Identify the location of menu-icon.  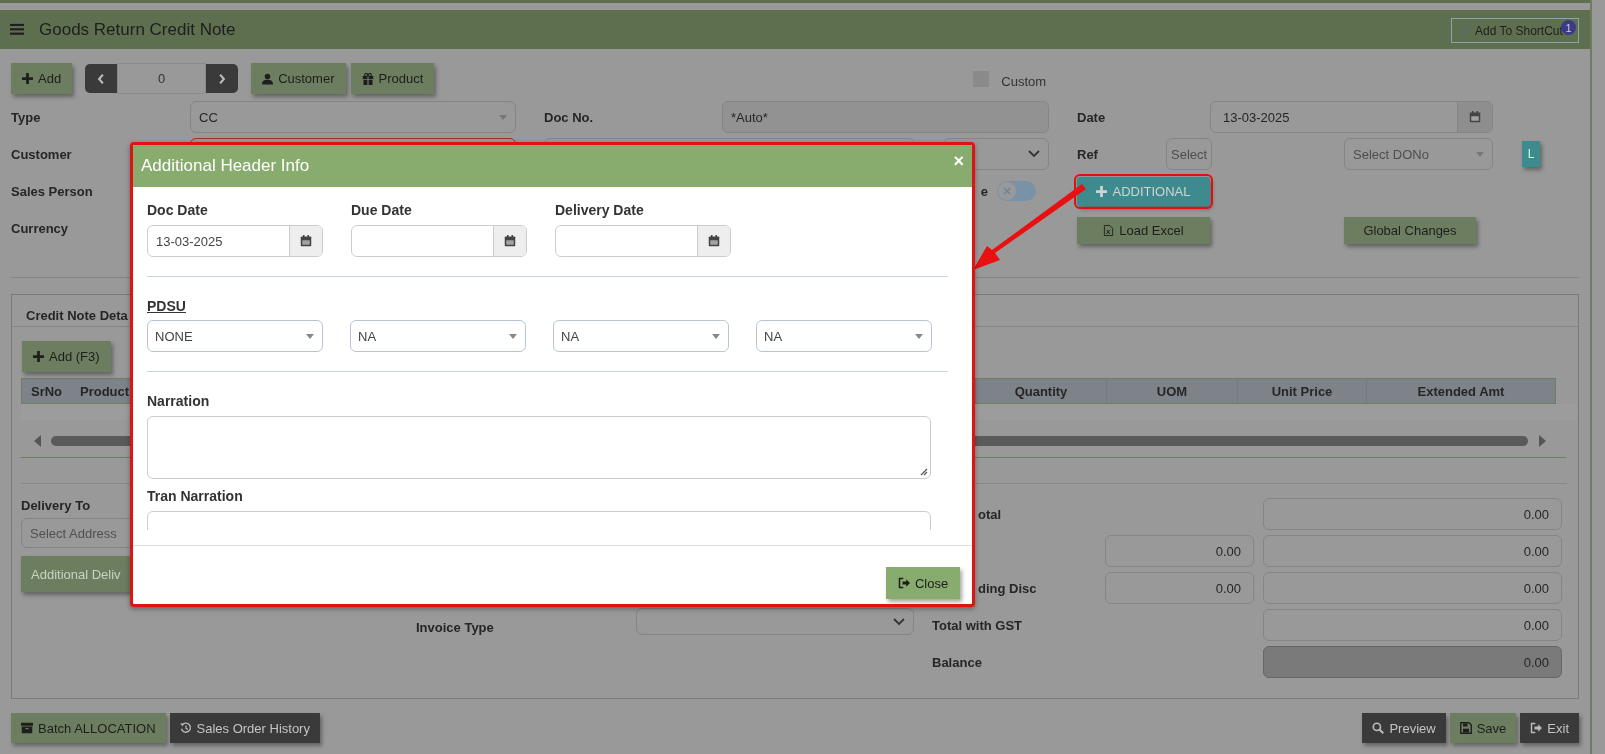
(17, 29).